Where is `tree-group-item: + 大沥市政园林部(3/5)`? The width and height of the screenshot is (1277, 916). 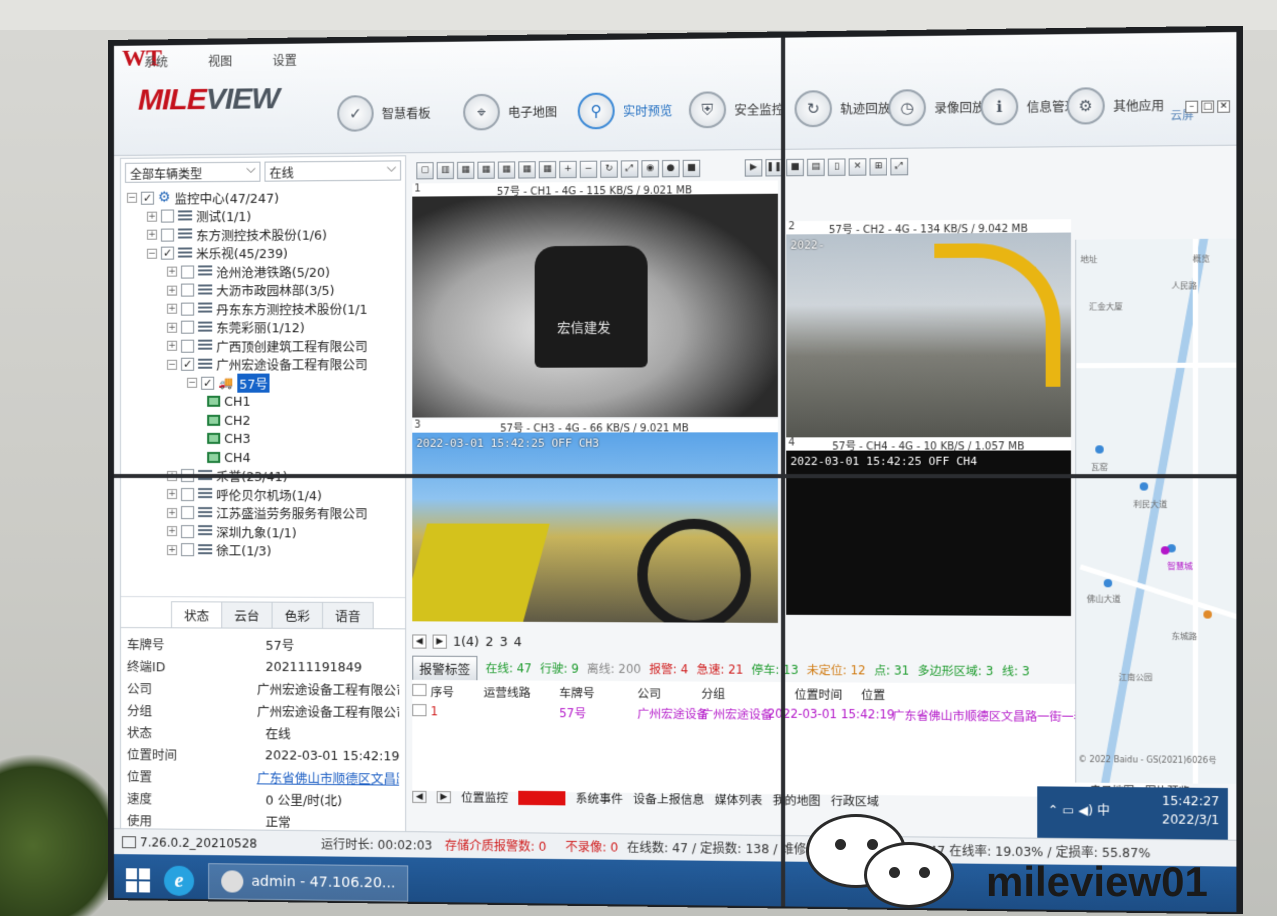 tree-group-item: + 大沥市政园林部(3/5) is located at coordinates (263, 290).